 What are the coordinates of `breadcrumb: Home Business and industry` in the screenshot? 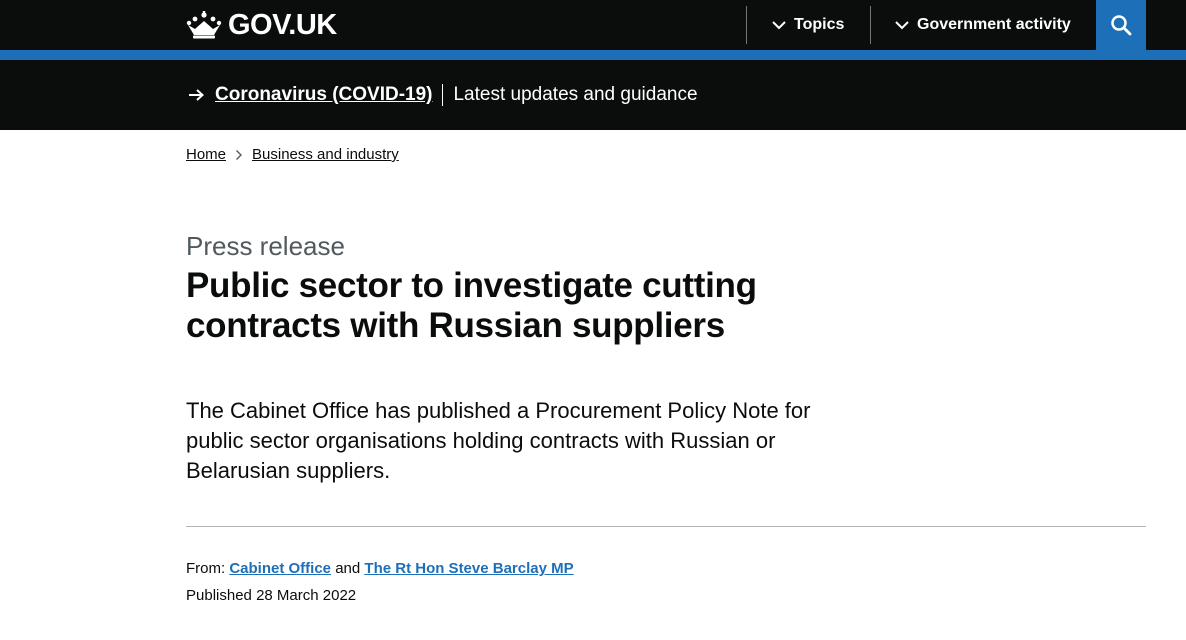 It's located at (292, 154).